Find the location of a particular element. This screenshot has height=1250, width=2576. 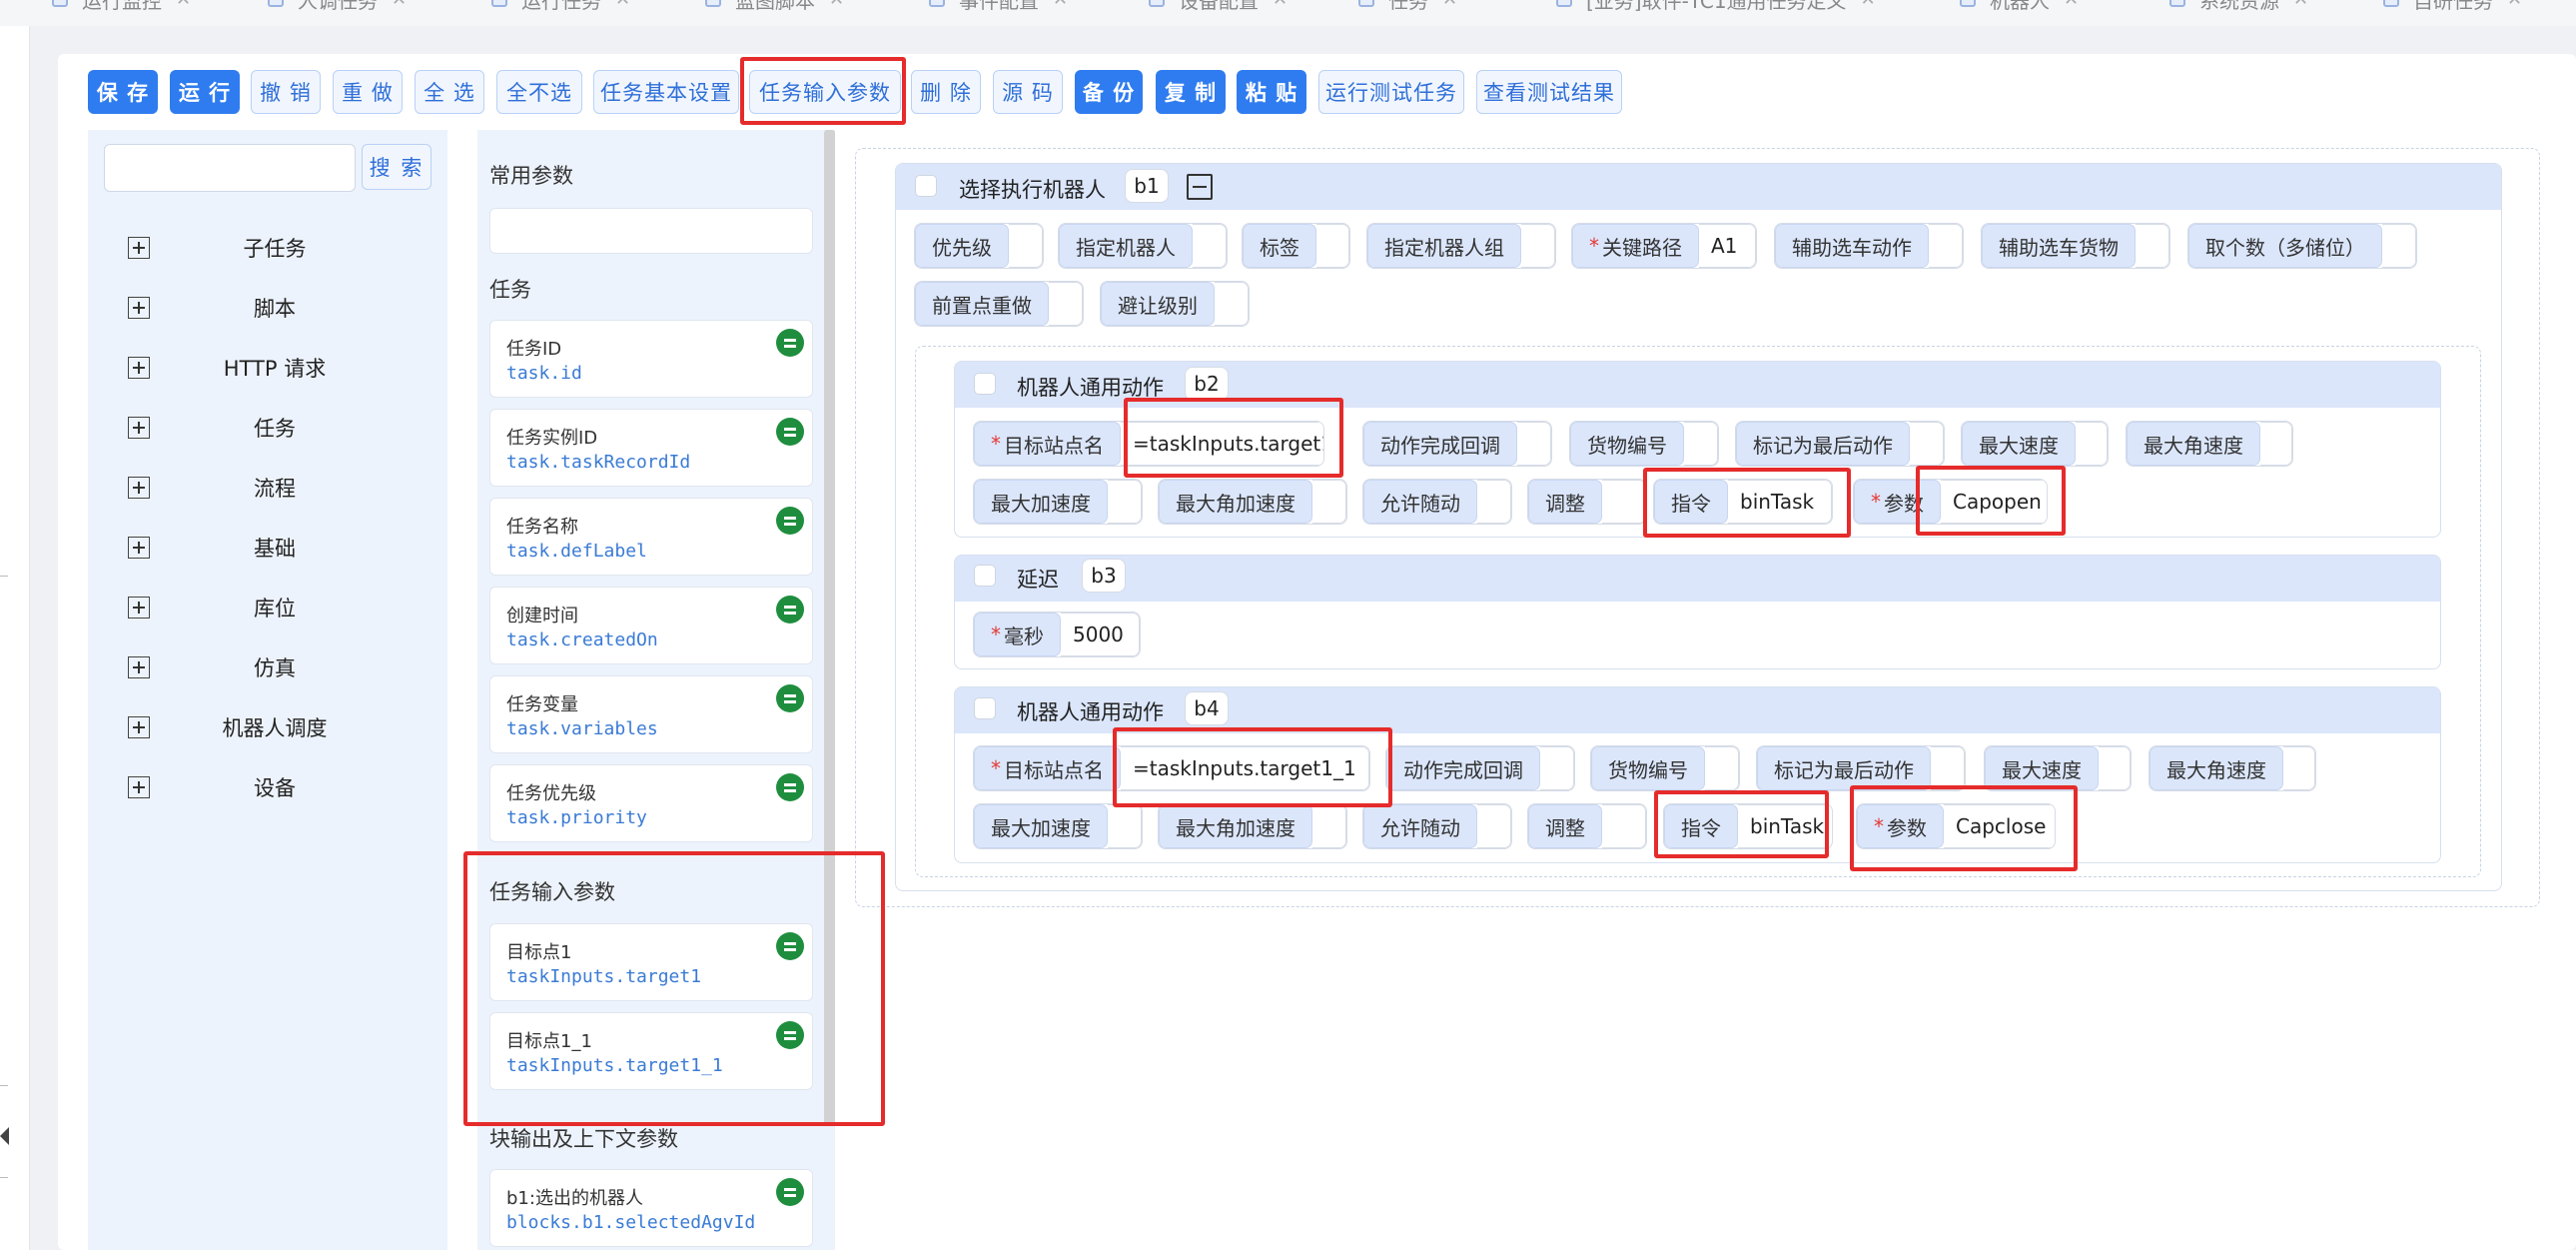

field-avoid-level: 避让级别 is located at coordinates (1175, 304).